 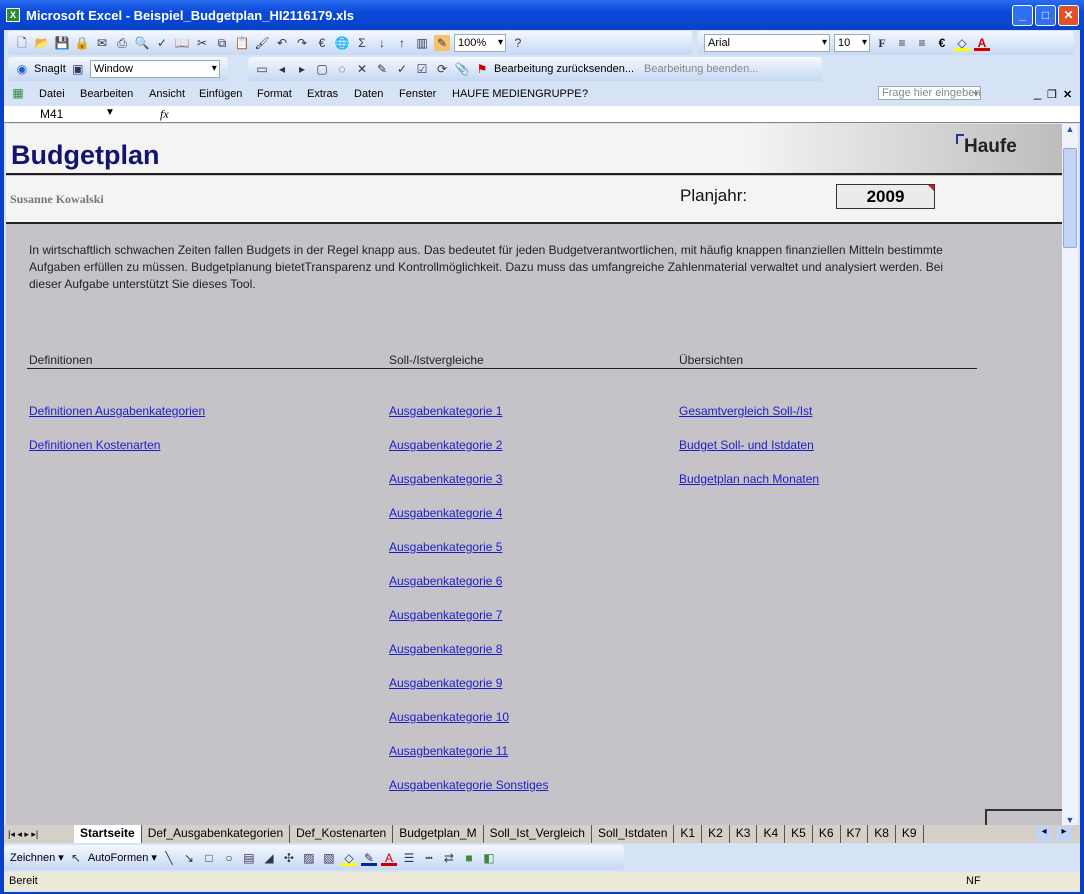 I want to click on chart-icon: ▥, so click(x=422, y=43).